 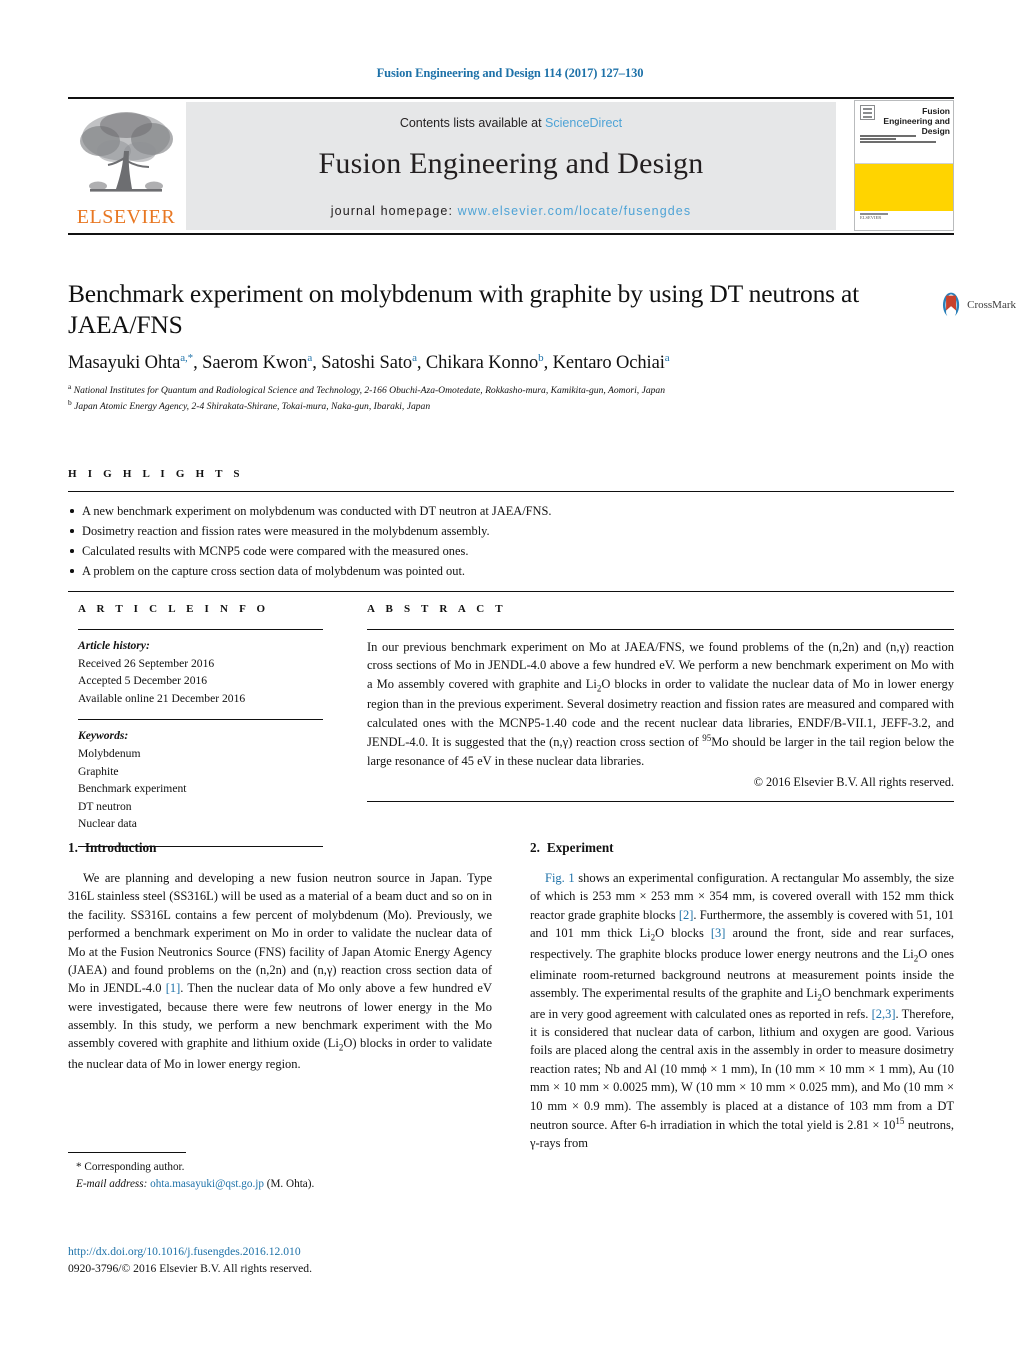 I want to click on keyword-item: Molybdenum, so click(x=109, y=754).